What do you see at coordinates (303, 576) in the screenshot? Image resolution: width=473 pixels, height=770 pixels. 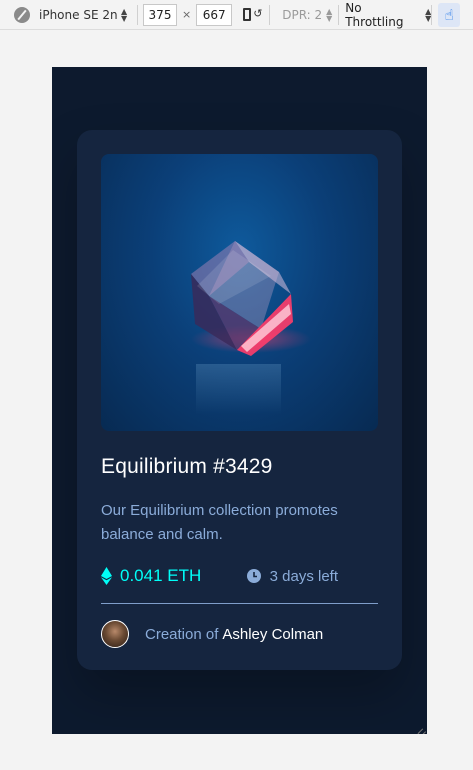 I see `time-left-value: 3 days left` at bounding box center [303, 576].